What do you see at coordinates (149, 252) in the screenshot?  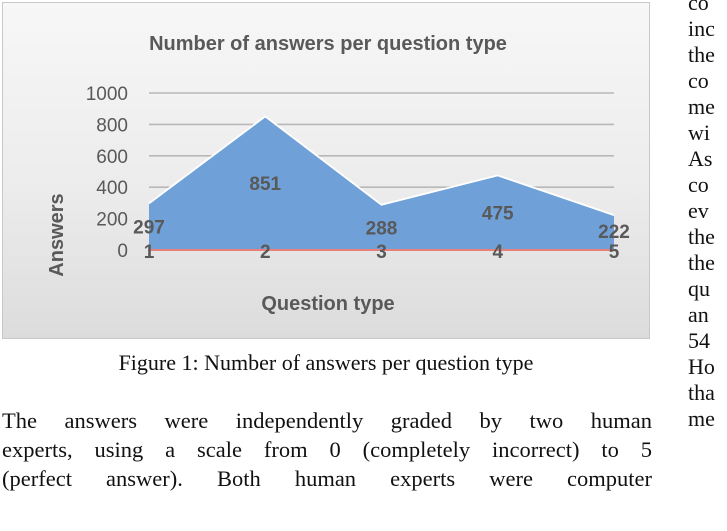 I see `x-tick-label: 1` at bounding box center [149, 252].